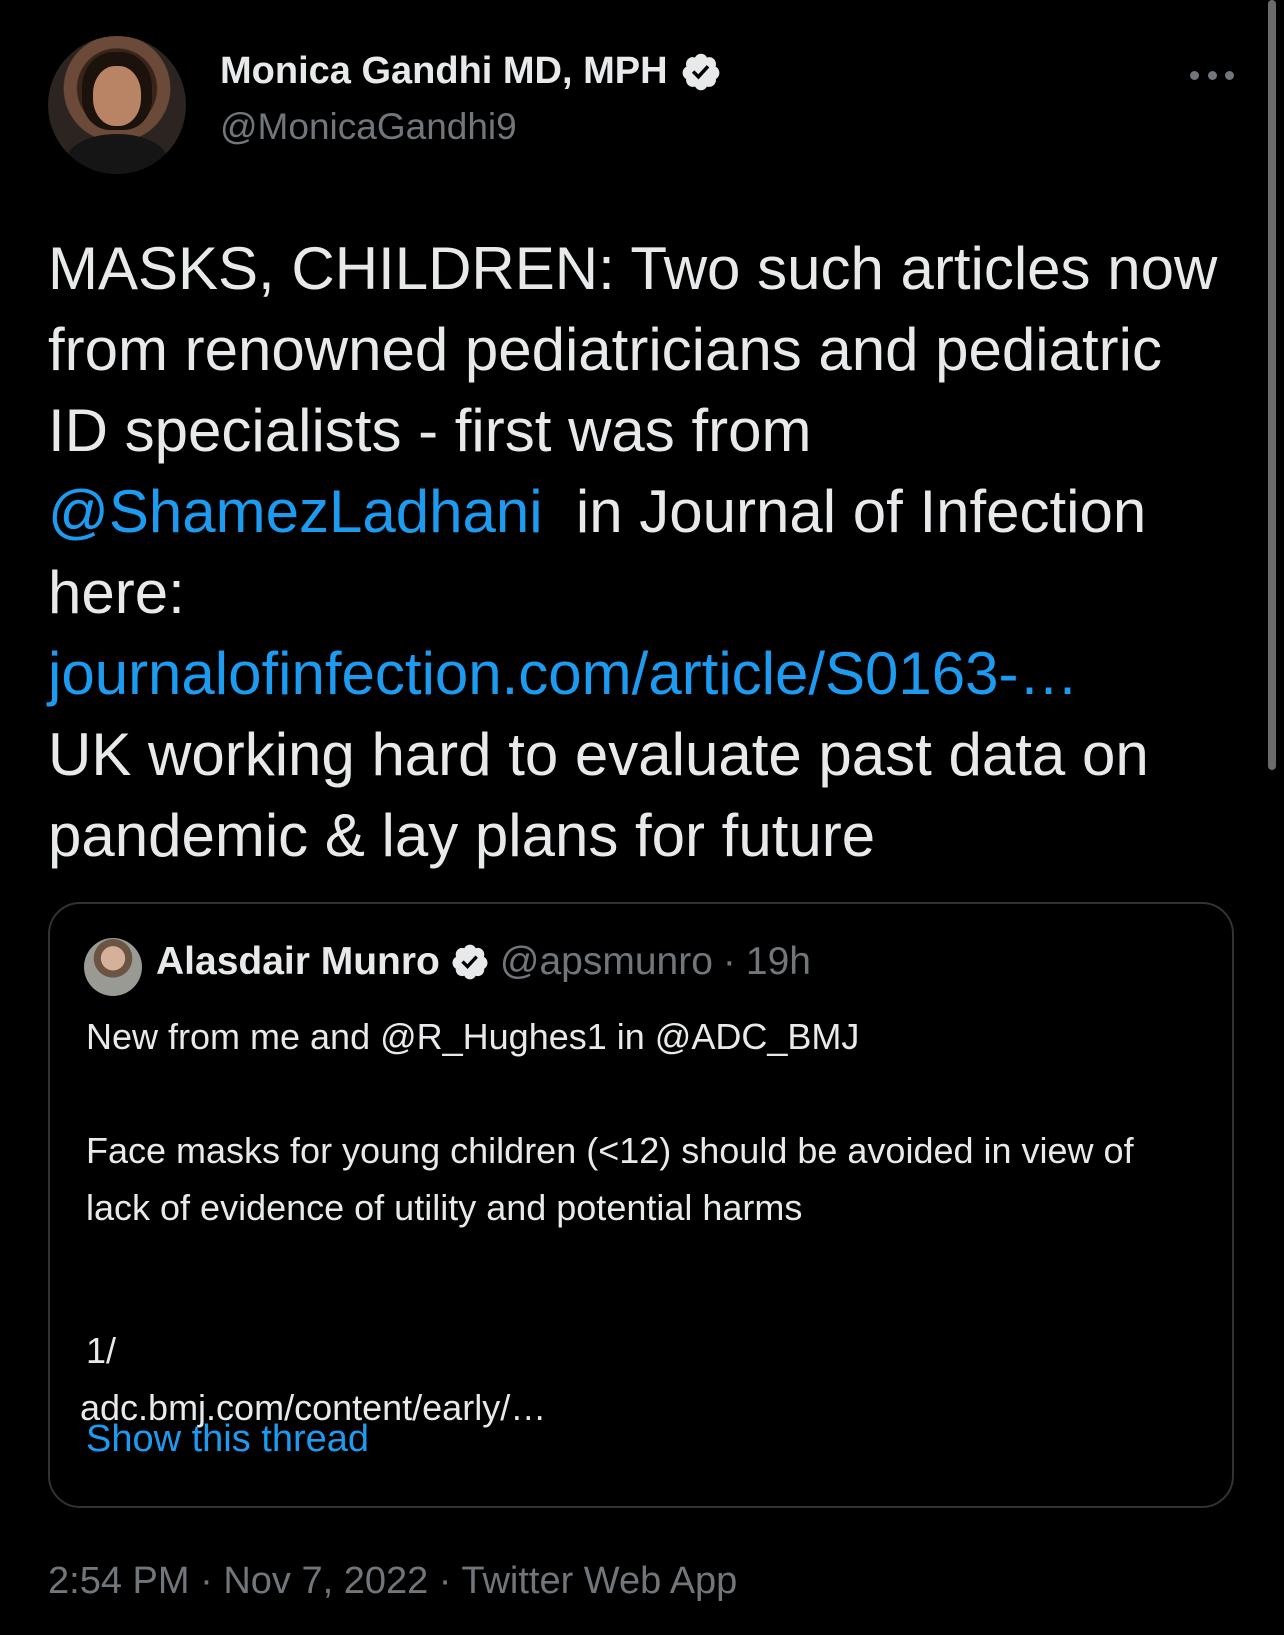  I want to click on tweet-date: Nov 7, 2022, so click(325, 1581).